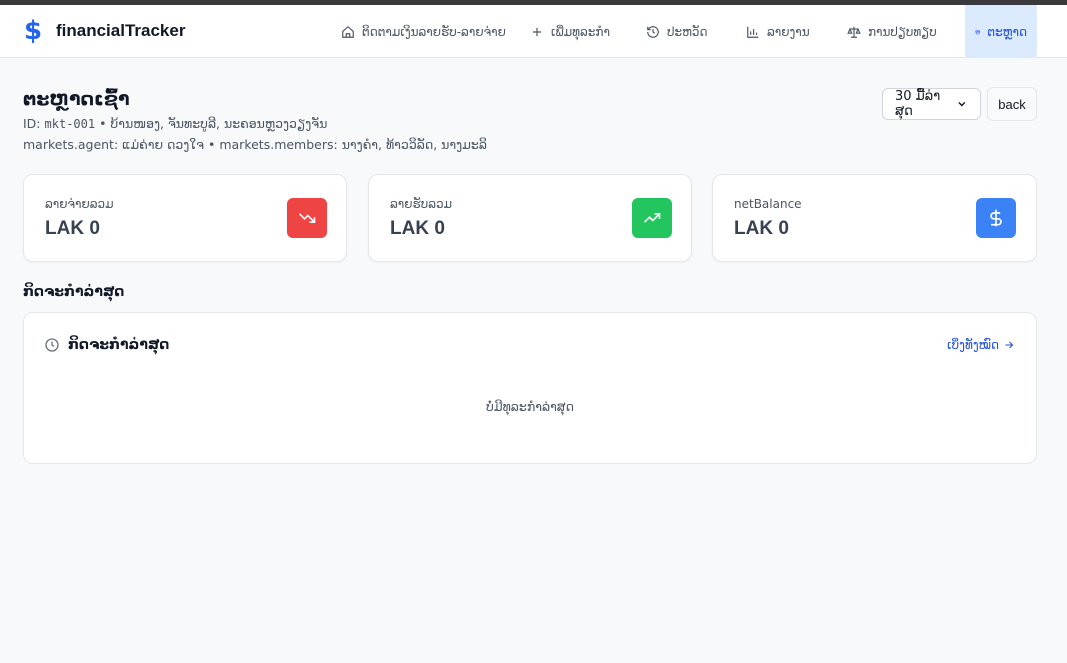  I want to click on history-icon, so click(653, 31).